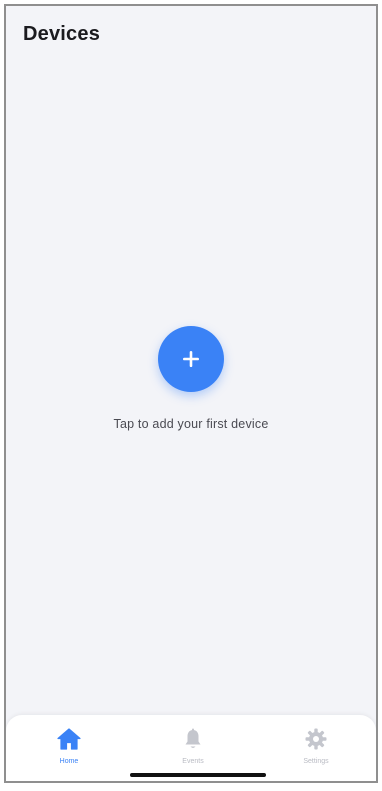 Image resolution: width=382 pixels, height=791 pixels. I want to click on tab-home: Home, so click(69, 746).